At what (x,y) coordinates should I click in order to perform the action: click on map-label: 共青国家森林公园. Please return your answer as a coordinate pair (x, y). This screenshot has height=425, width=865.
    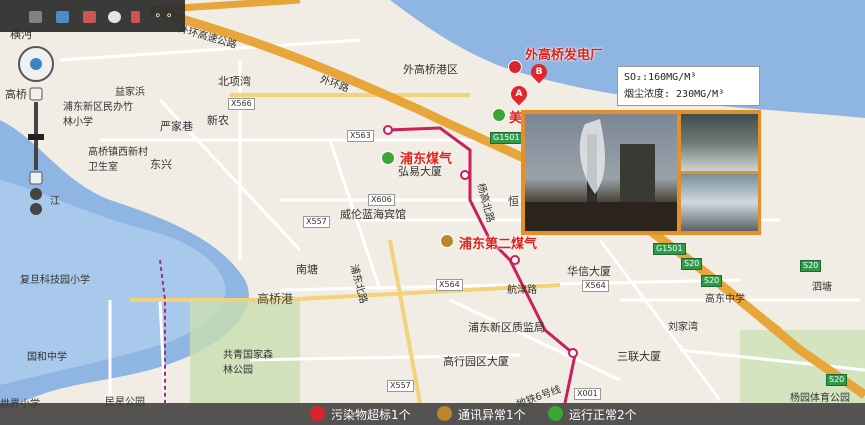
    Looking at the image, I should click on (248, 363).